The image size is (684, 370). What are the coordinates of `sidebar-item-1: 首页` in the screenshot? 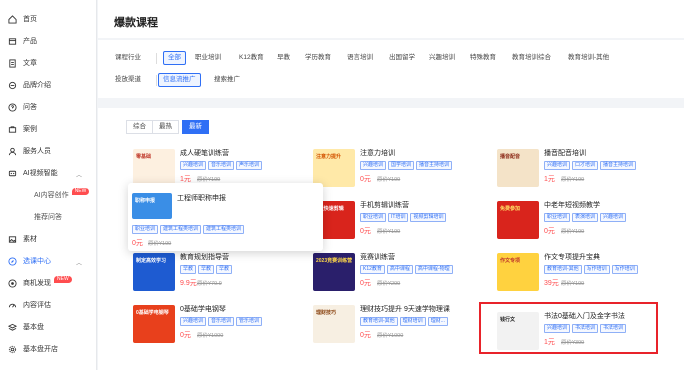 It's located at (48, 19).